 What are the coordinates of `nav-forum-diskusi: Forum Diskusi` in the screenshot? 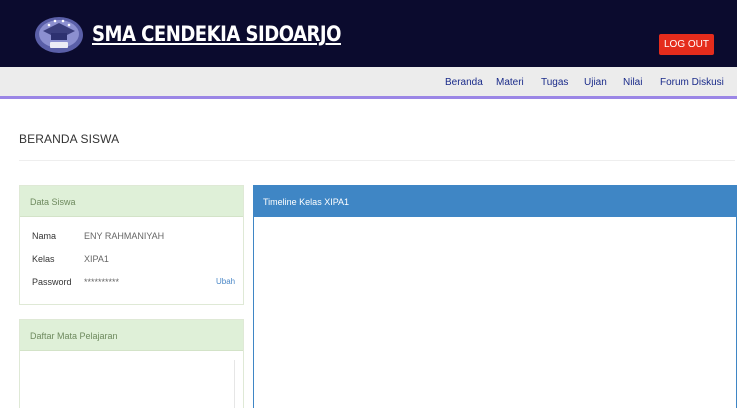 It's located at (692, 82).